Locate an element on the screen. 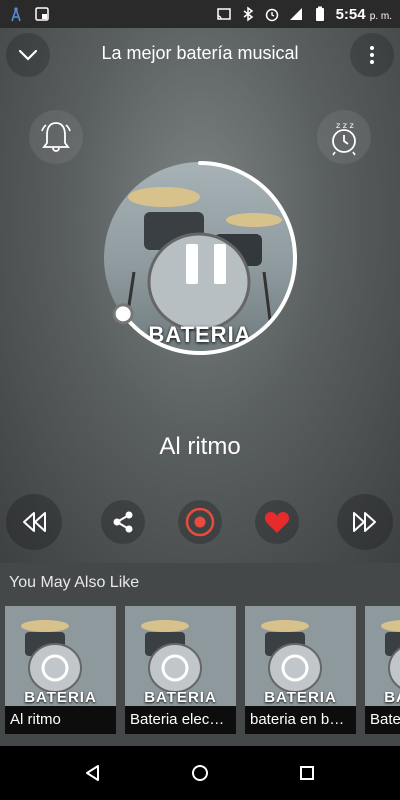 Image resolution: width=400 pixels, height=800 pixels. card-label: Al ritmo is located at coordinates (60, 720).